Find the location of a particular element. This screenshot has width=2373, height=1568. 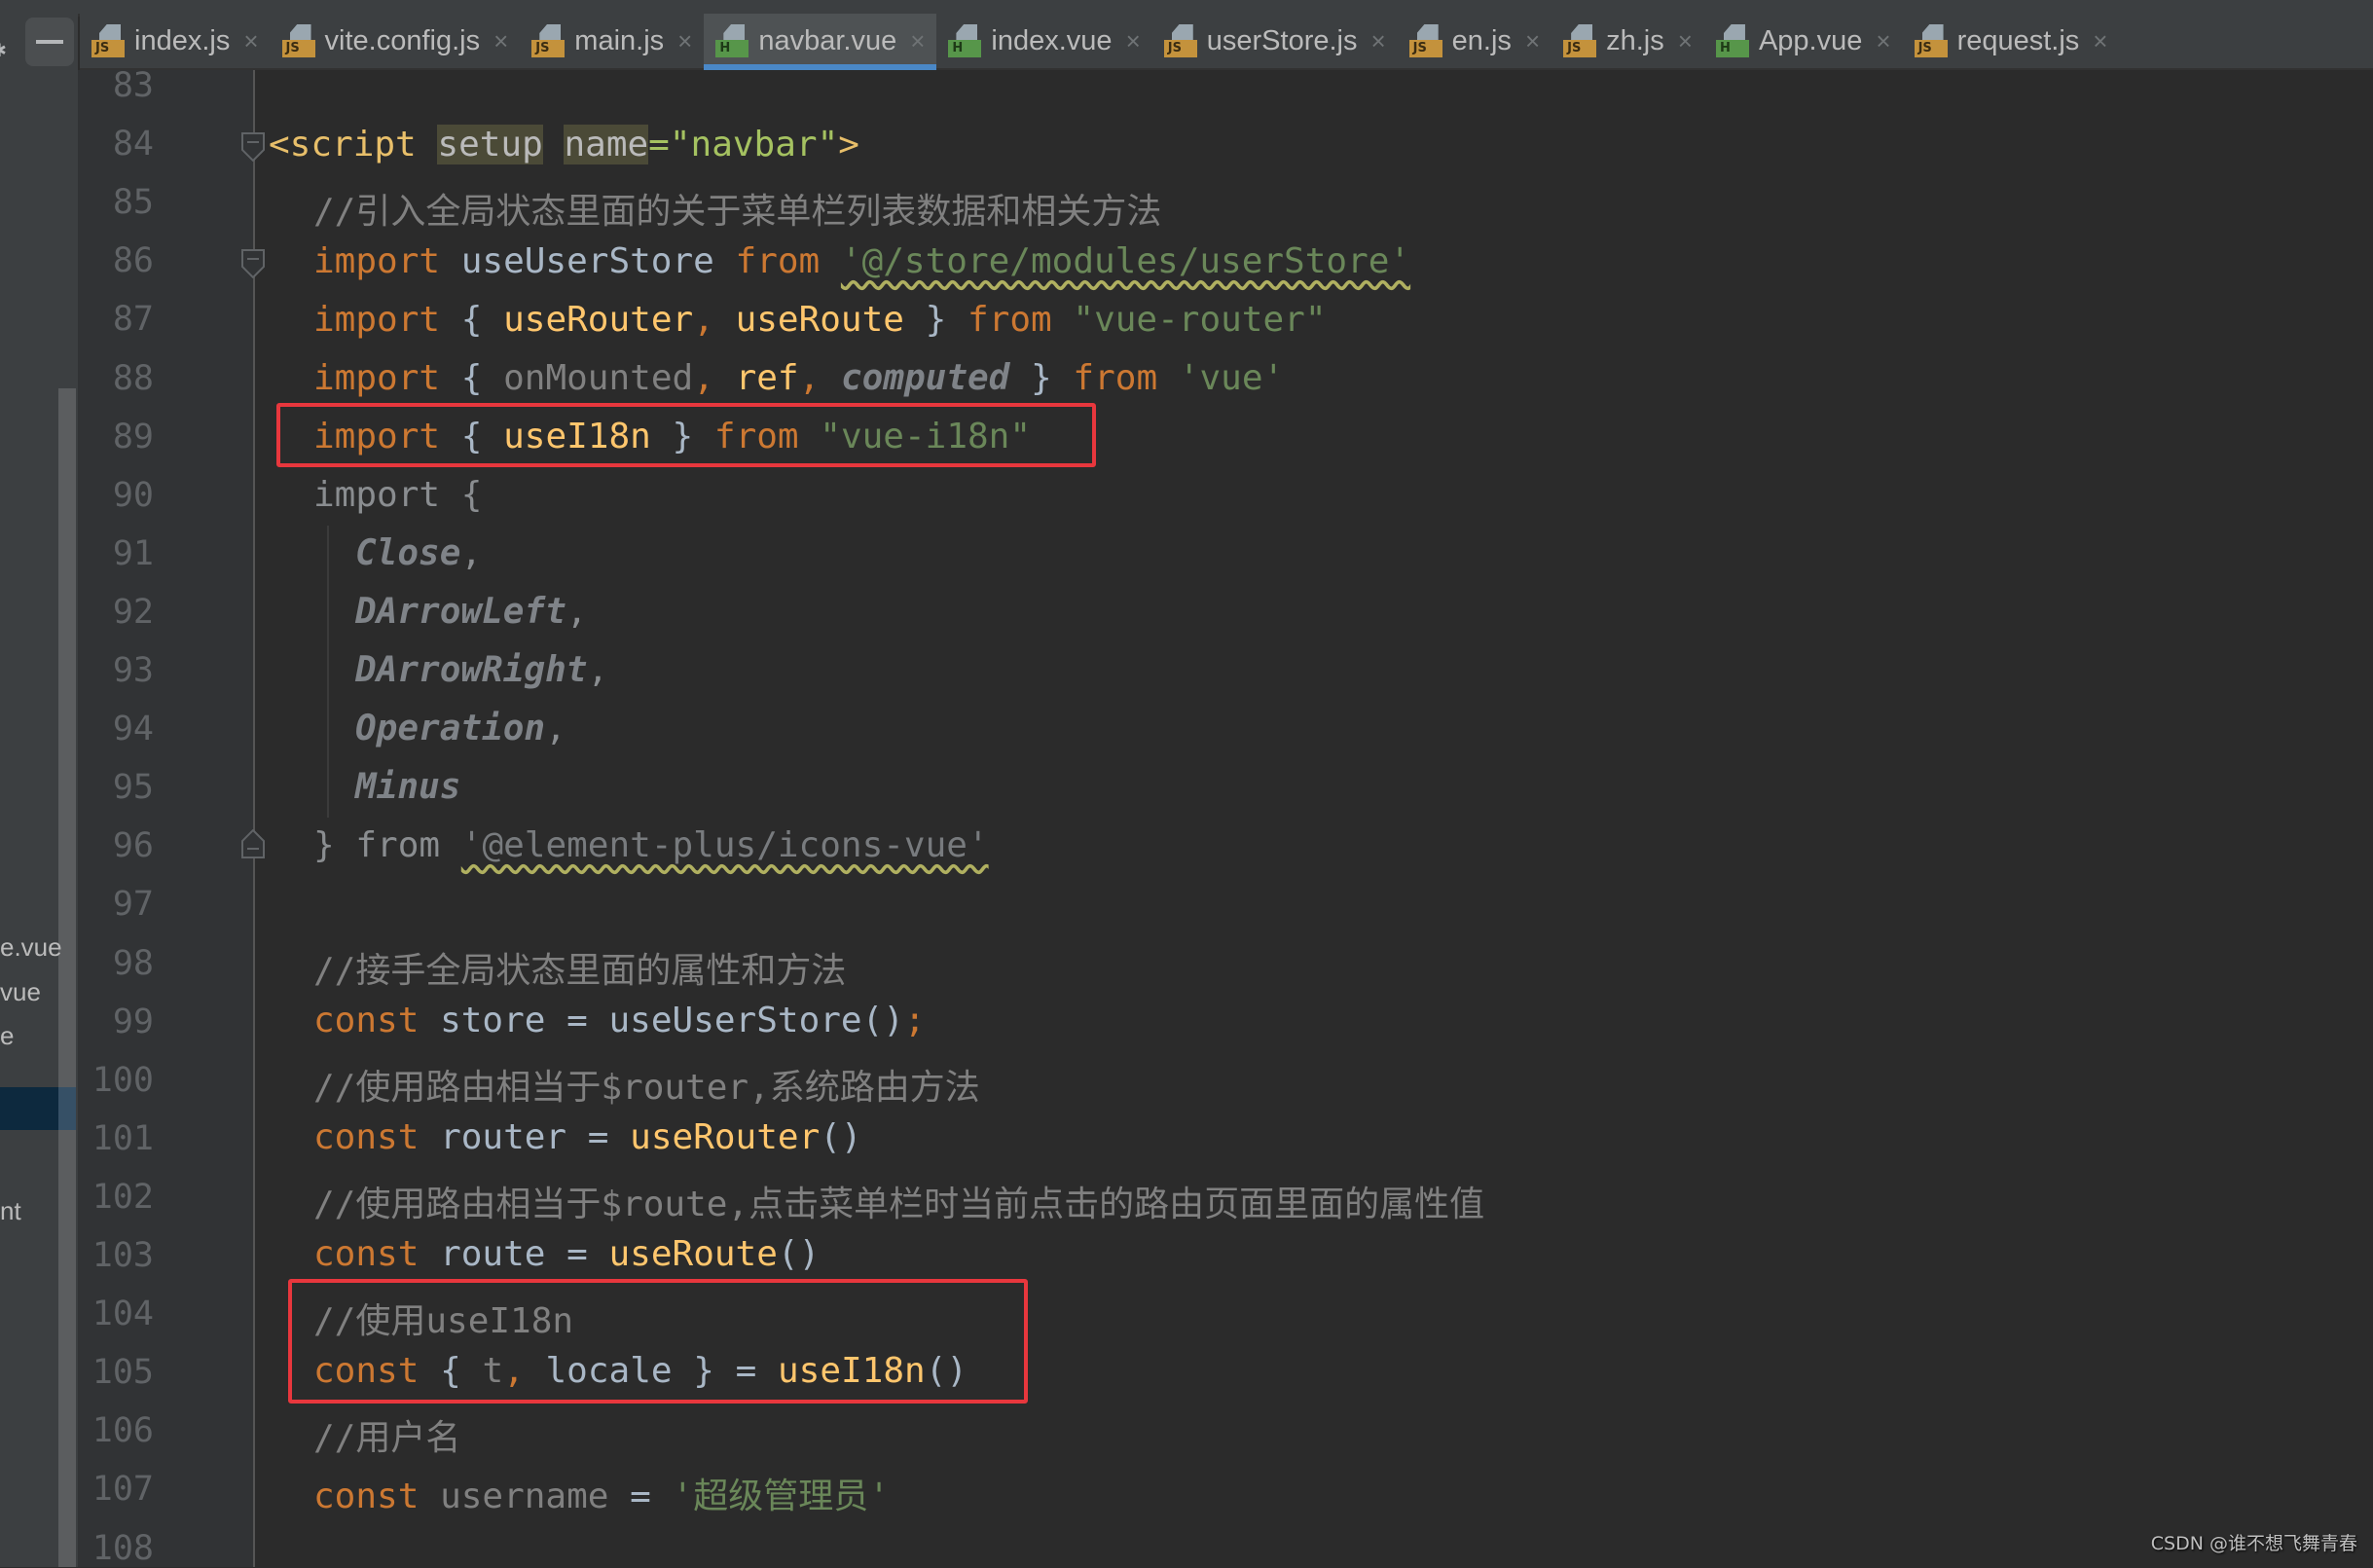

line-number: 104 is located at coordinates (122, 1314).